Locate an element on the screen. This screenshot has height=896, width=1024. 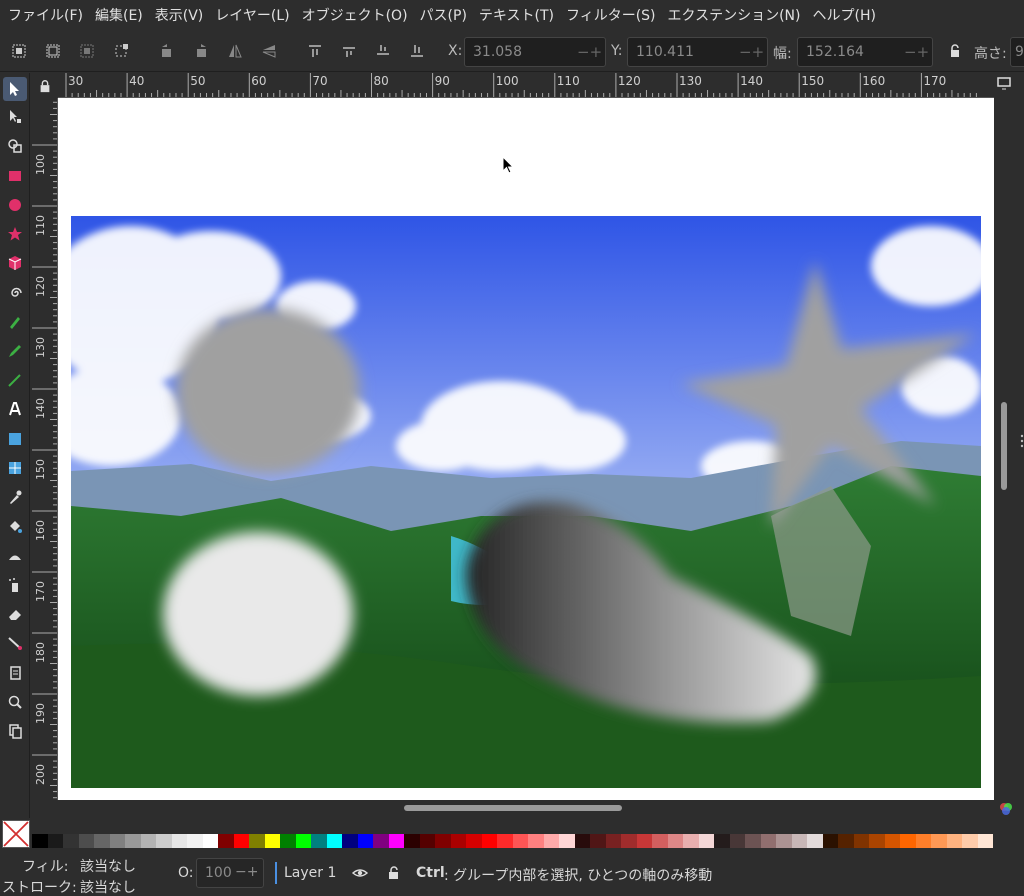
connector-tool-icon is located at coordinates (15, 643).